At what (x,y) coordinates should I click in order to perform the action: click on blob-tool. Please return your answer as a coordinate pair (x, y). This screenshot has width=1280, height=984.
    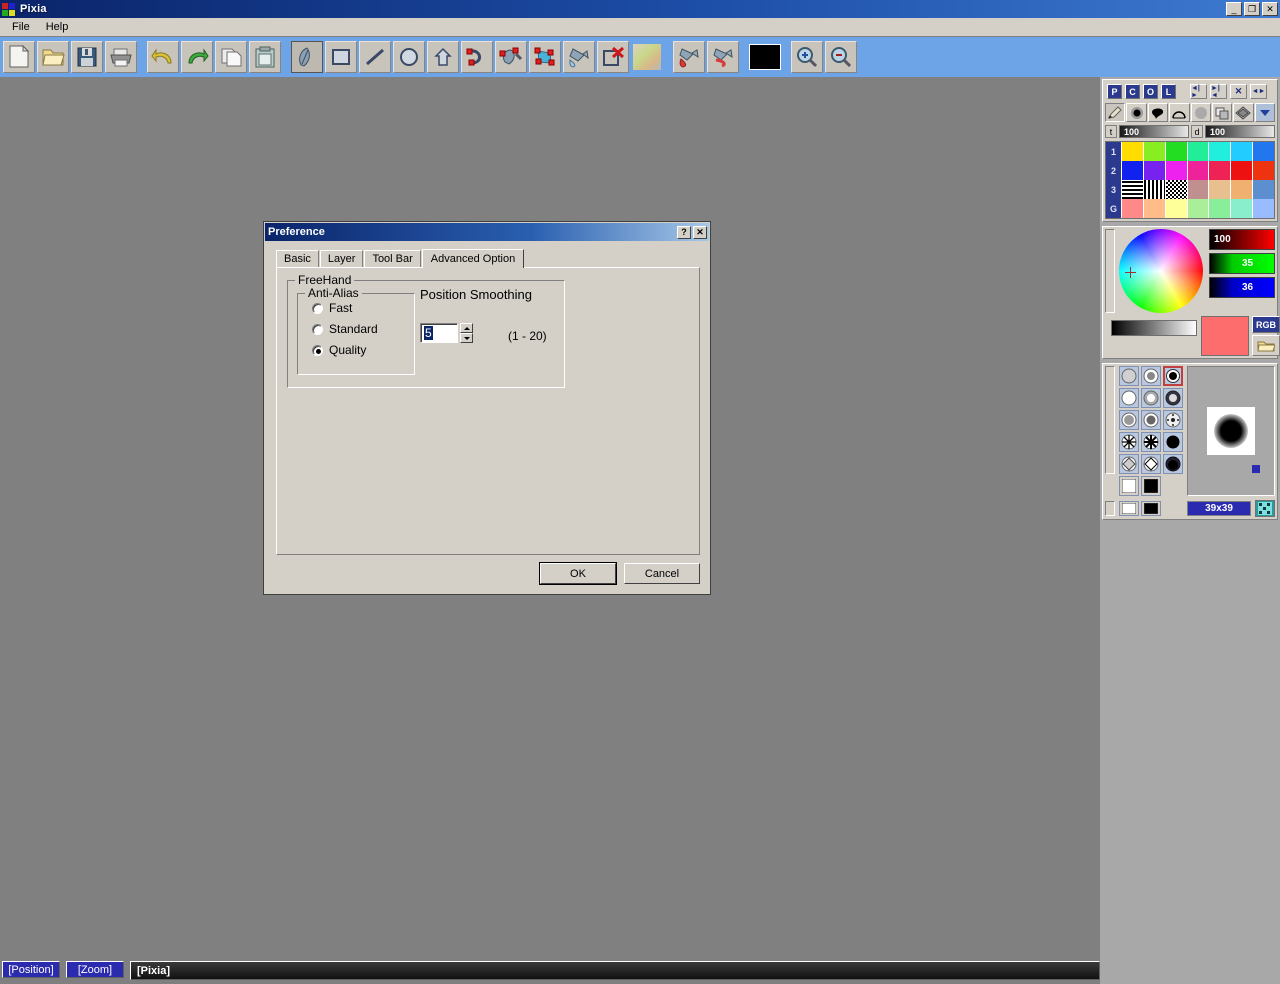
    Looking at the image, I should click on (1158, 112).